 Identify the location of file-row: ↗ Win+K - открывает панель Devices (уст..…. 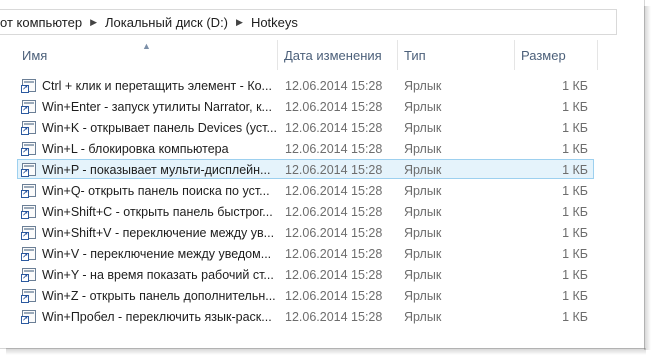
(305, 127).